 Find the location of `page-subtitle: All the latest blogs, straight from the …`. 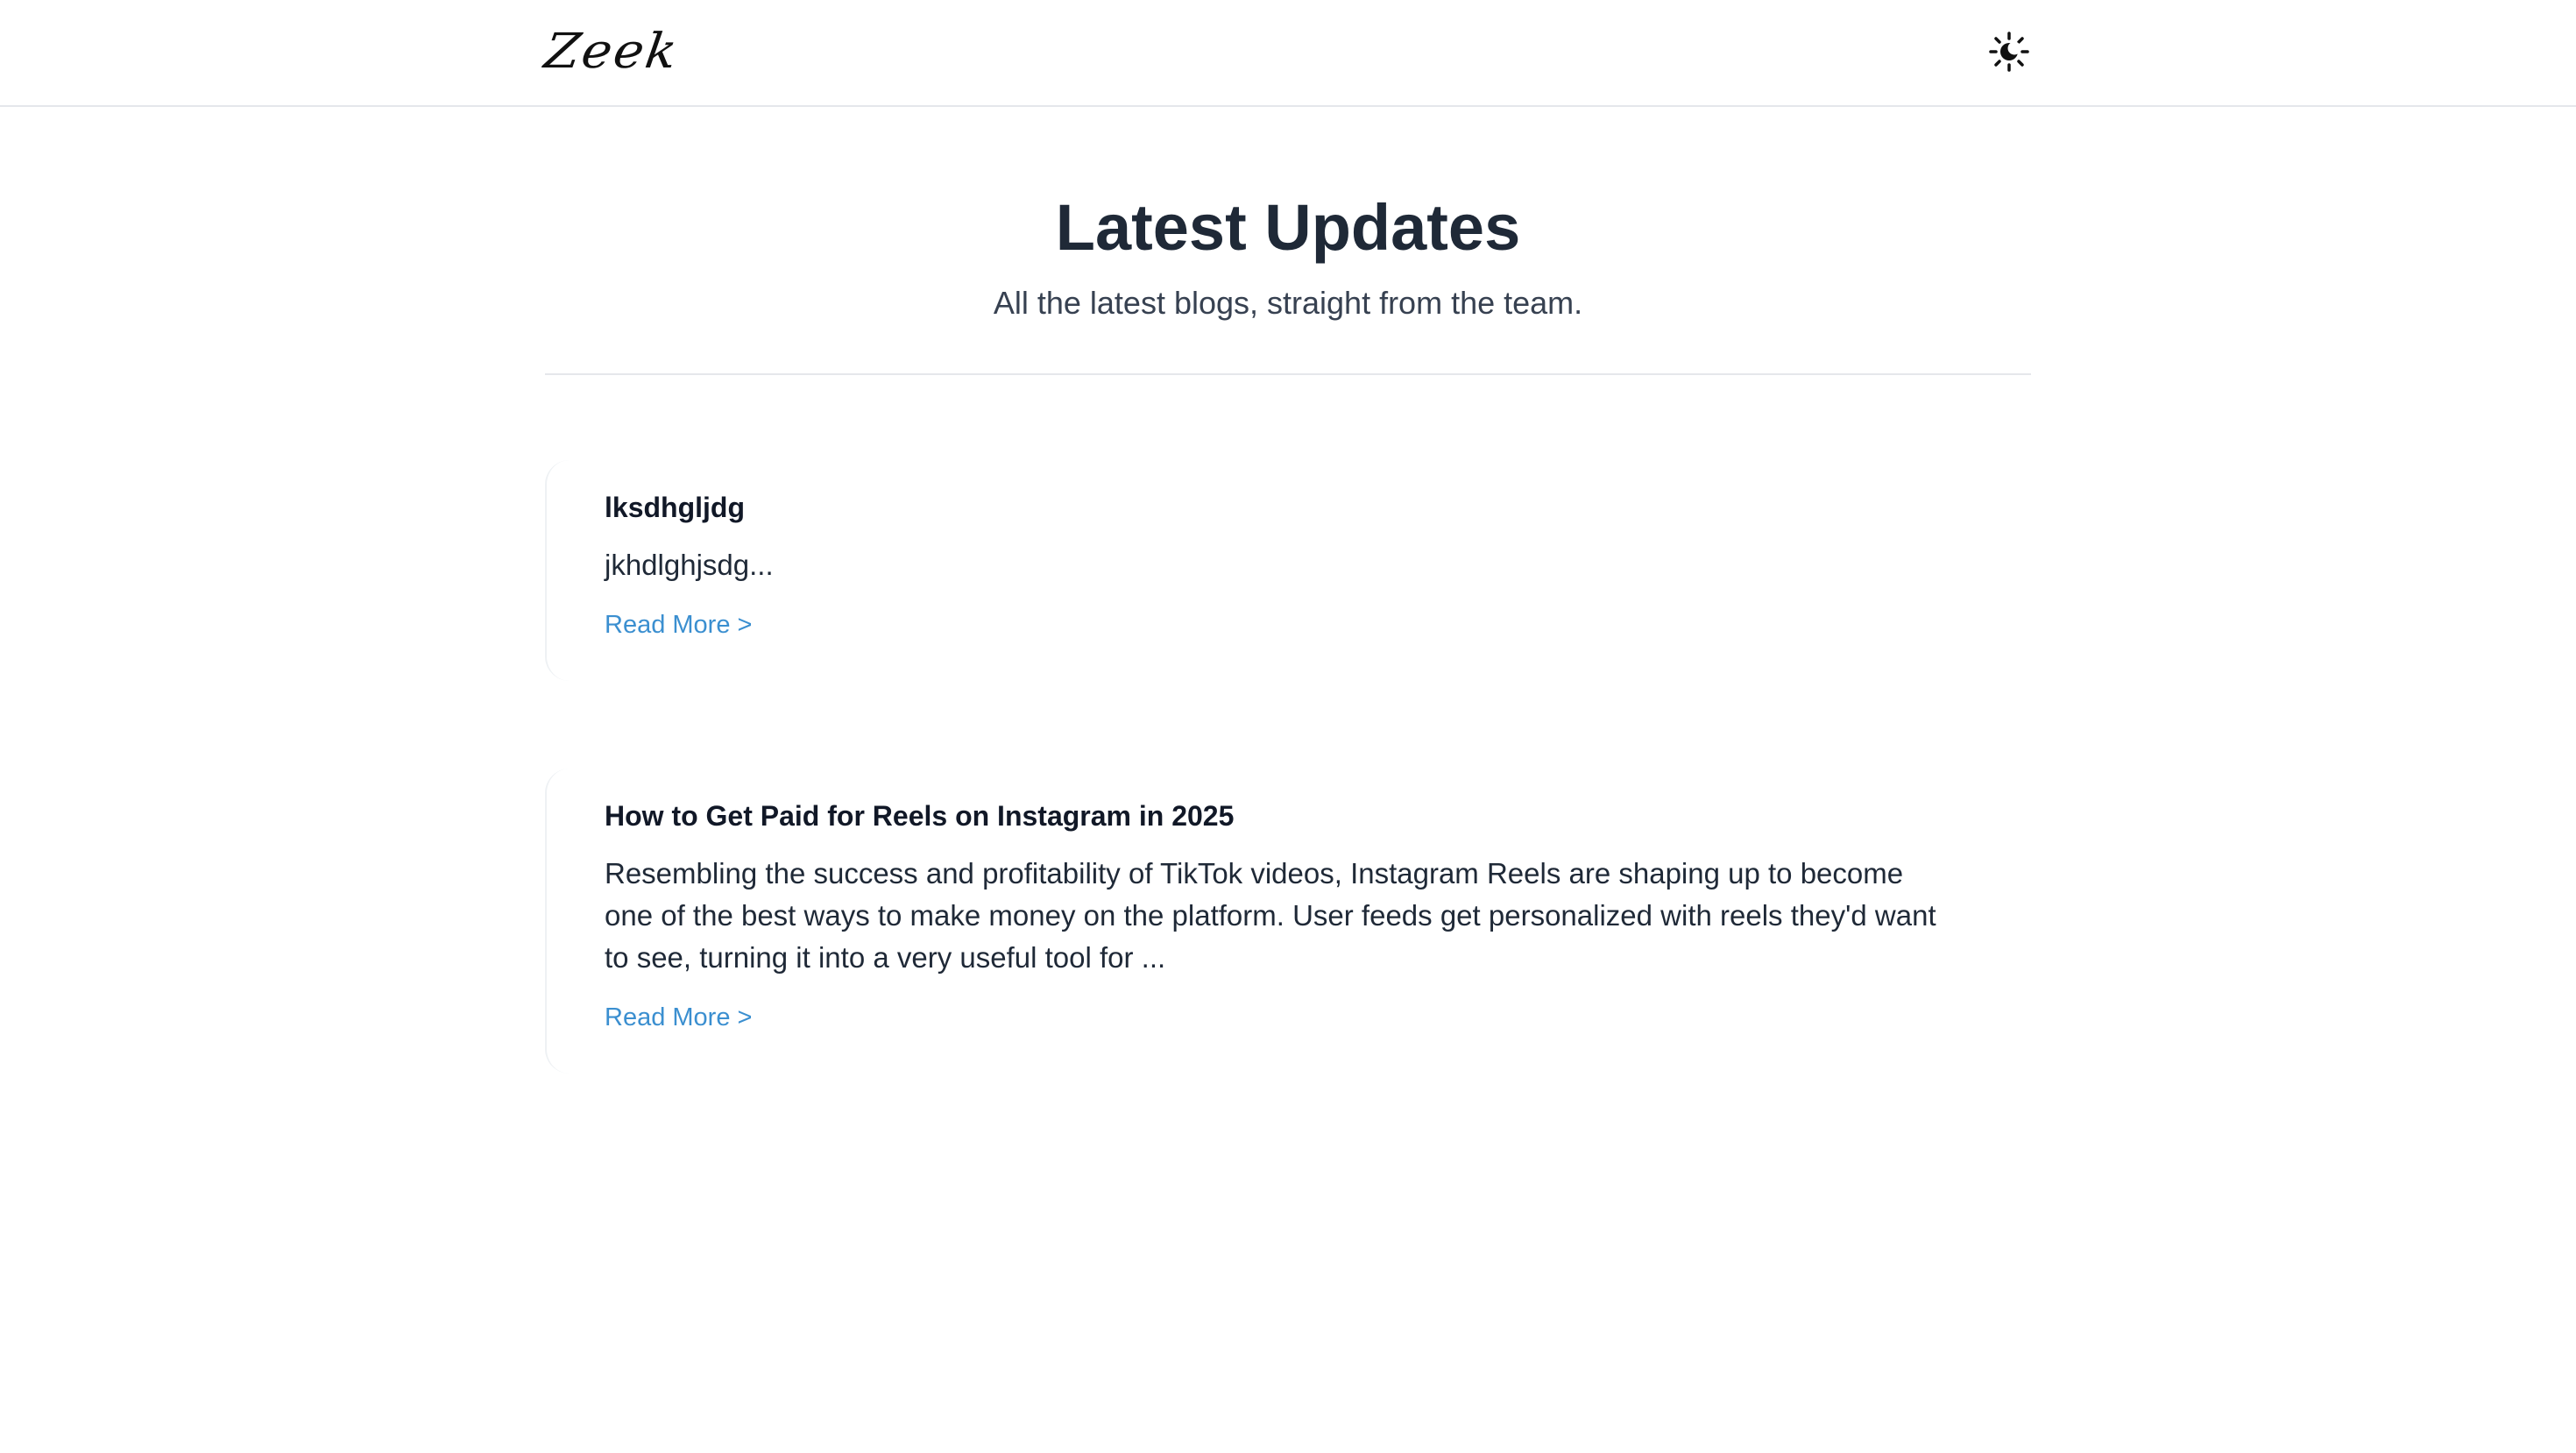

page-subtitle: All the latest blogs, straight from the … is located at coordinates (1288, 303).